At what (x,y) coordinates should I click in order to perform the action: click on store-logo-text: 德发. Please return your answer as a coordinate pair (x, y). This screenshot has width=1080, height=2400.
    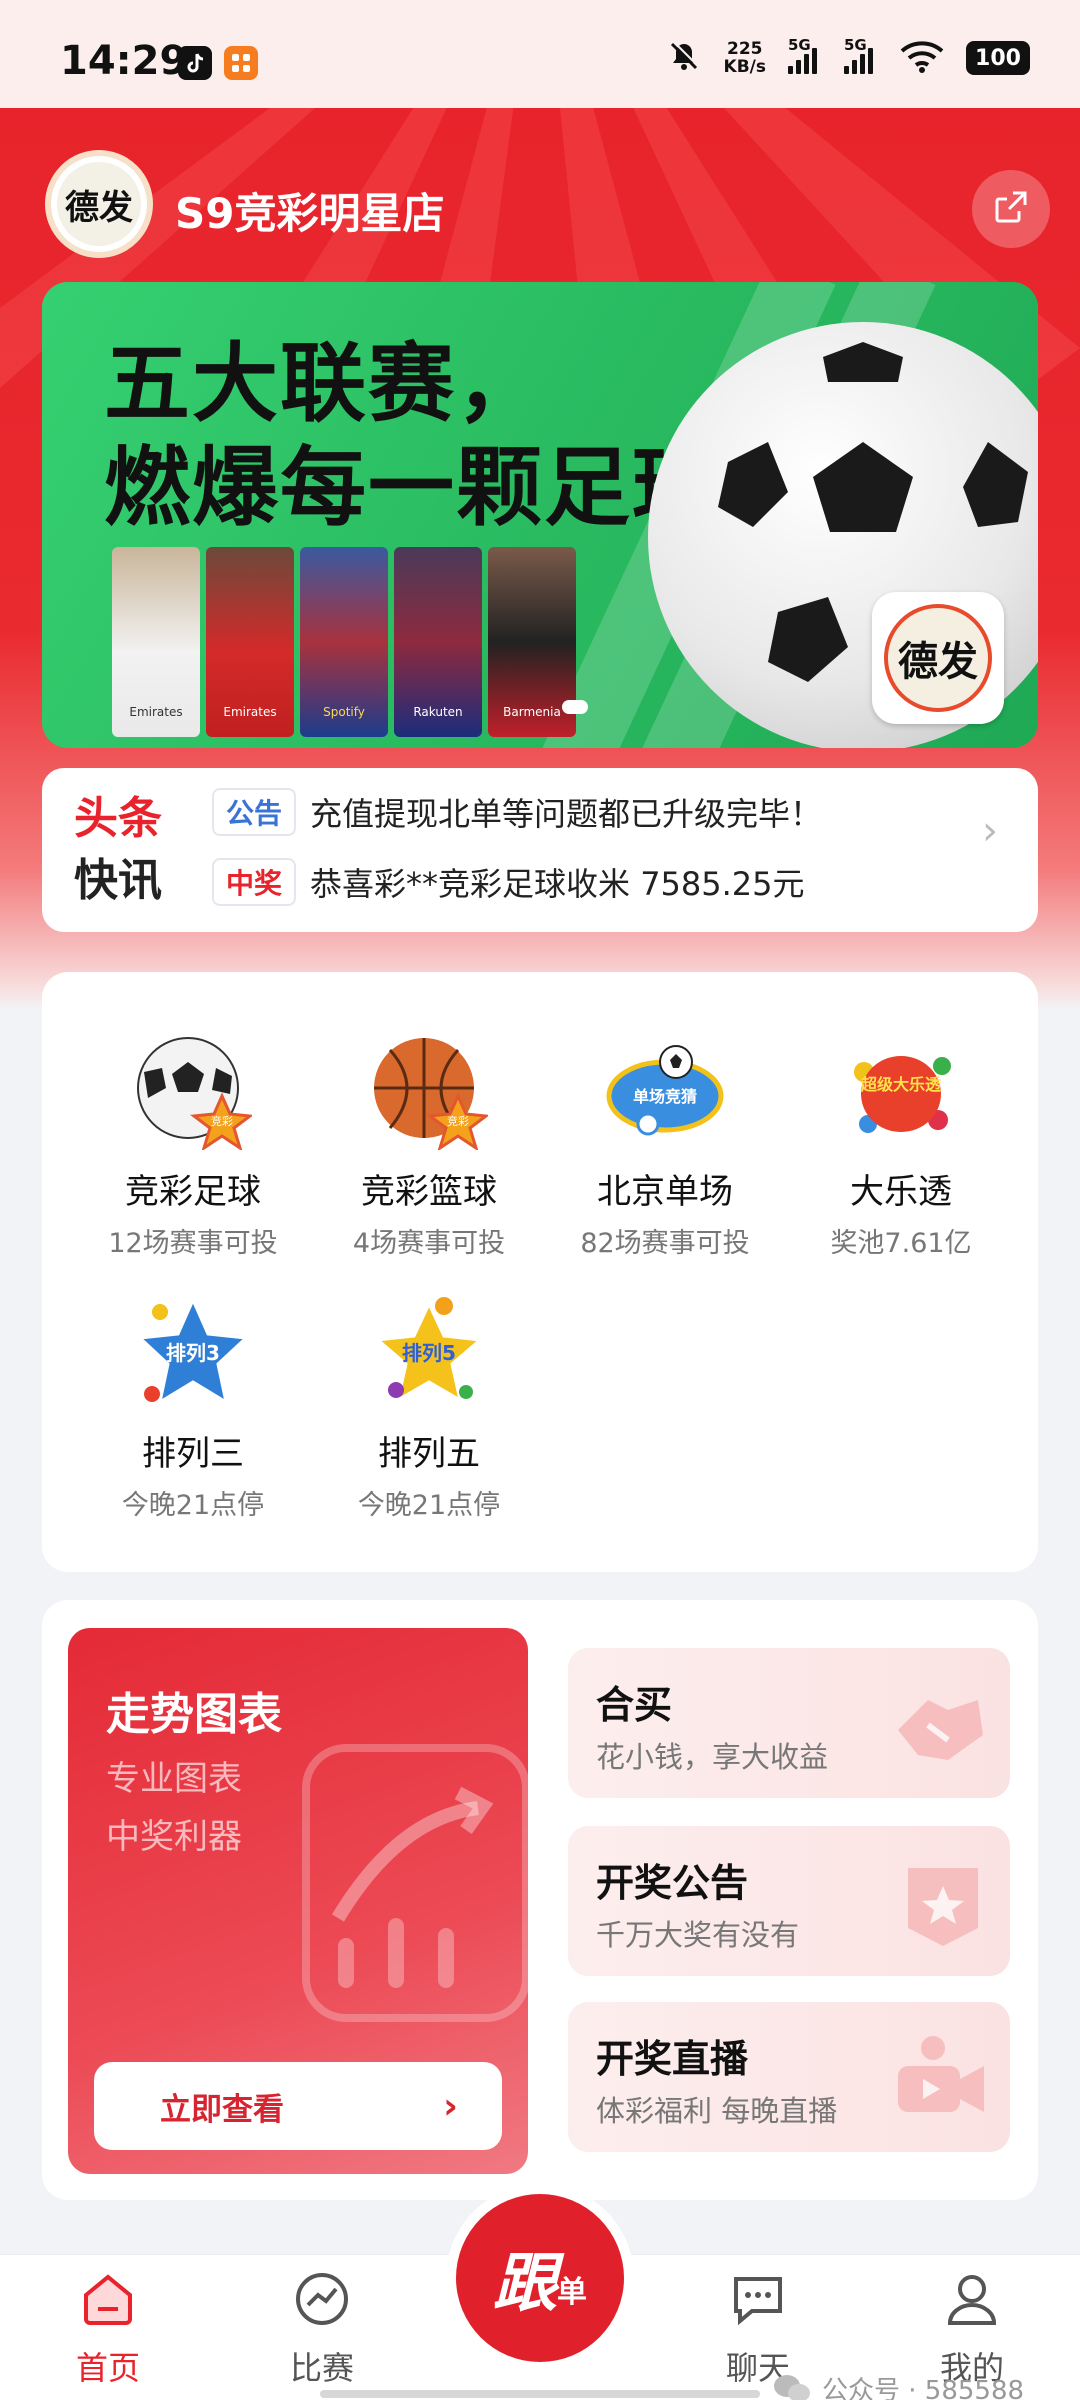
    Looking at the image, I should click on (99, 204).